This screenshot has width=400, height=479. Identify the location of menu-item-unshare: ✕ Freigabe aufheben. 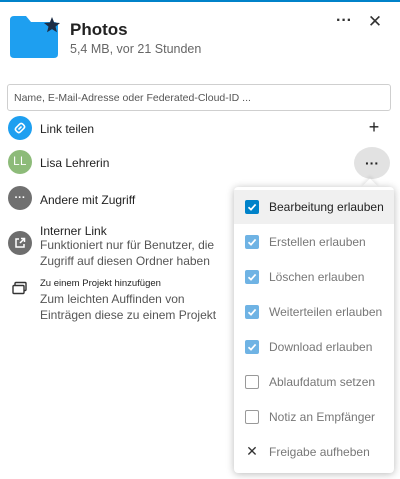
(314, 452).